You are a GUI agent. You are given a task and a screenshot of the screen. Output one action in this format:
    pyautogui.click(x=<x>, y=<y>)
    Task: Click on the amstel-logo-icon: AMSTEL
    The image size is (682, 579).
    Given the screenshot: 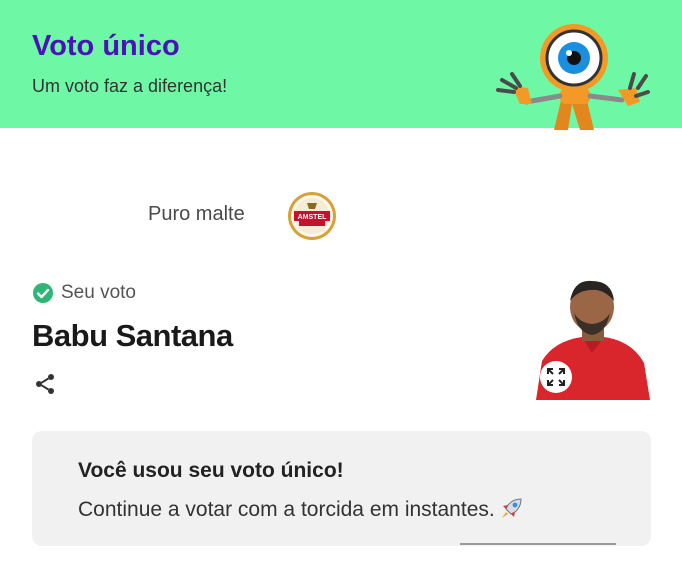 What is the action you would take?
    pyautogui.click(x=312, y=216)
    